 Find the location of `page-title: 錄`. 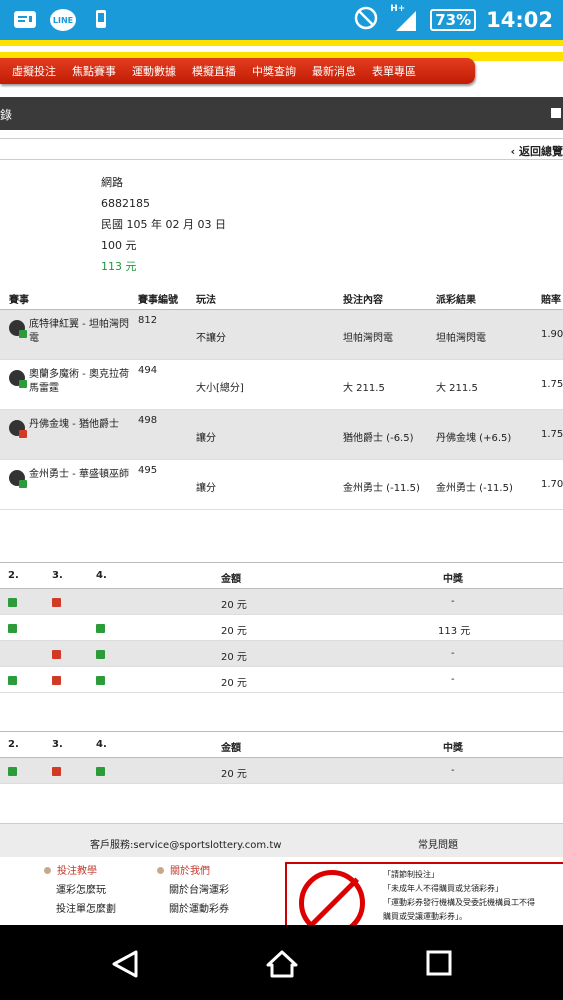

page-title: 錄 is located at coordinates (6, 115).